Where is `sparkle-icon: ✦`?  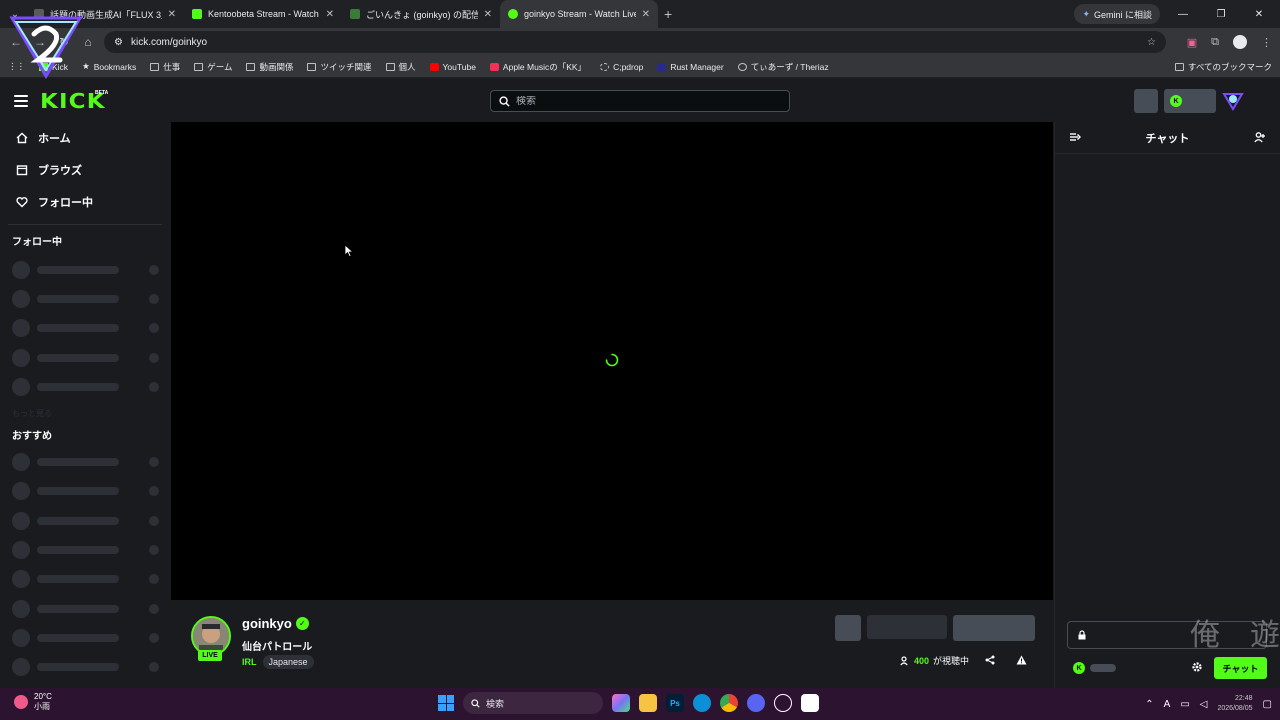
sparkle-icon: ✦ is located at coordinates (1086, 13).